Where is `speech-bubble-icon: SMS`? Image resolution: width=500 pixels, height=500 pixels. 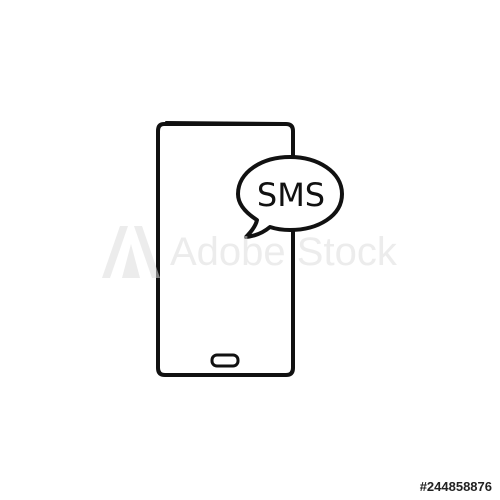 speech-bubble-icon: SMS is located at coordinates (290, 197).